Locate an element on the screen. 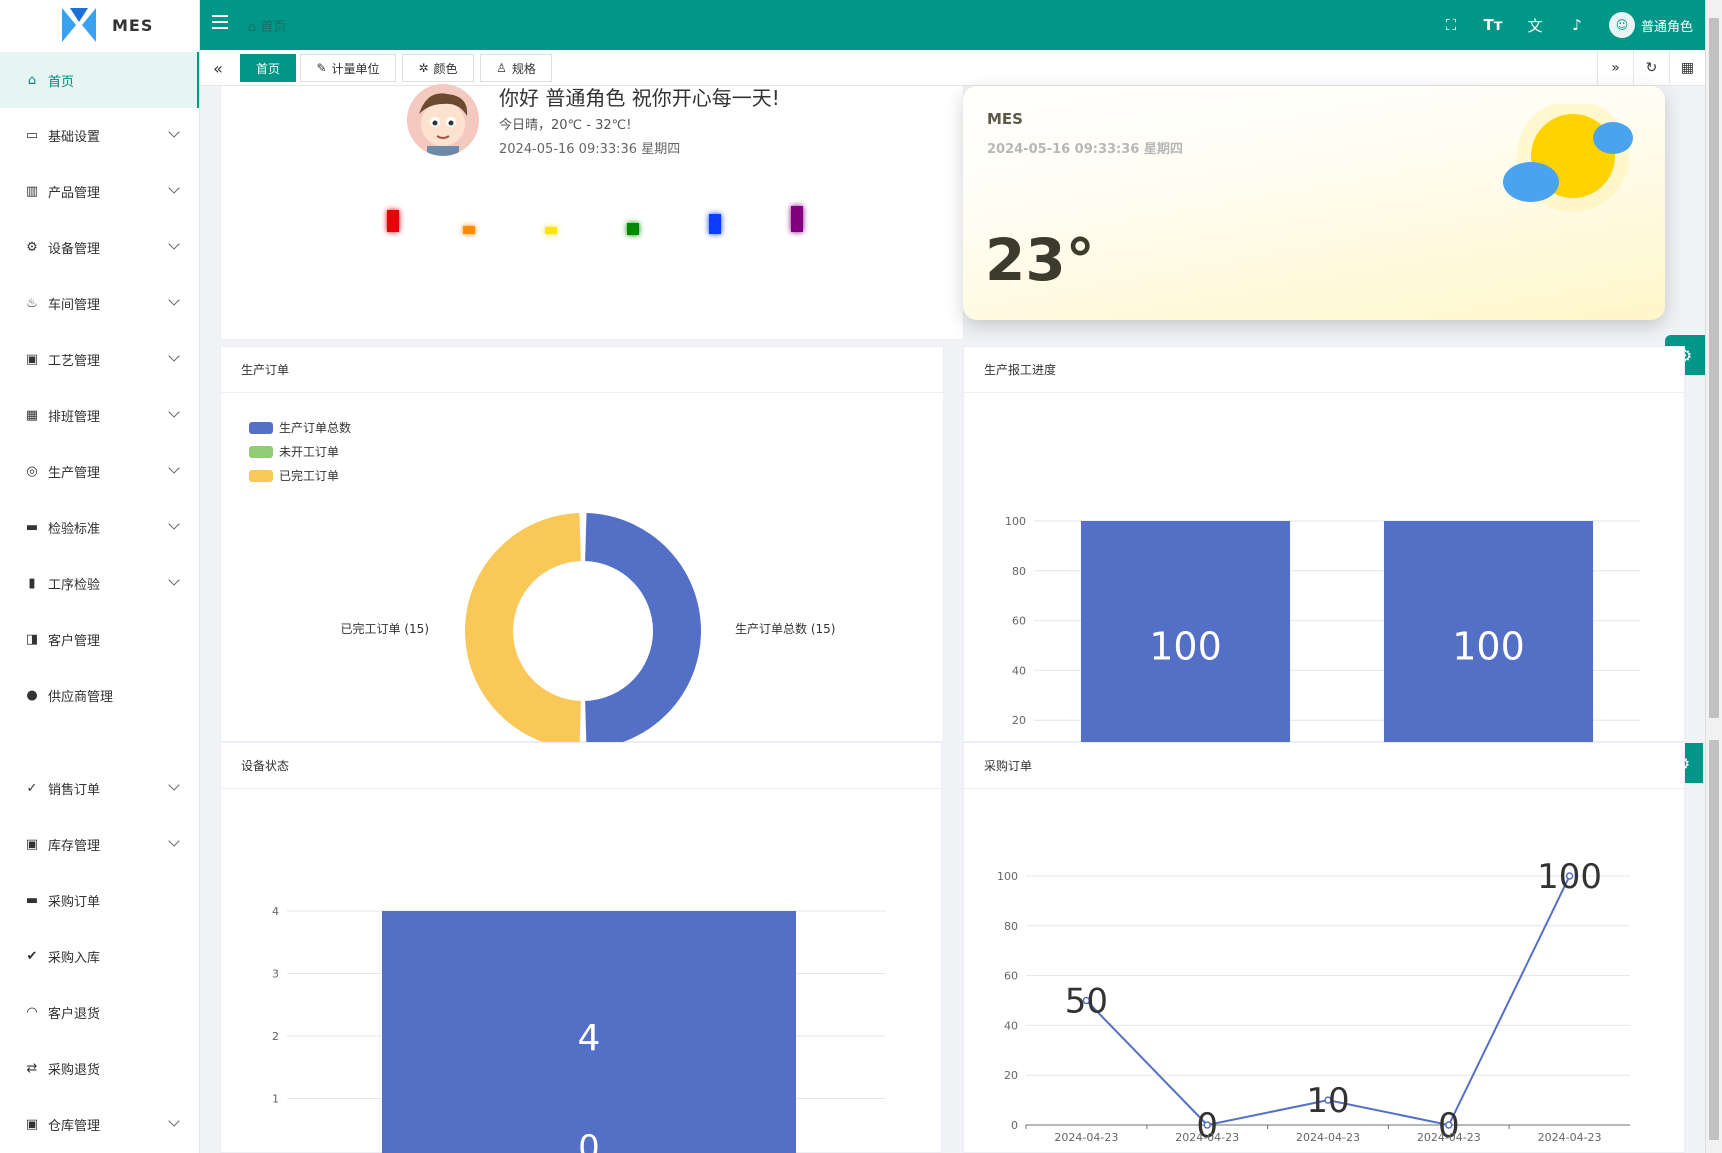 This screenshot has height=1153, width=1722. x-tick-label: 2024-04-23 is located at coordinates (1086, 1137).